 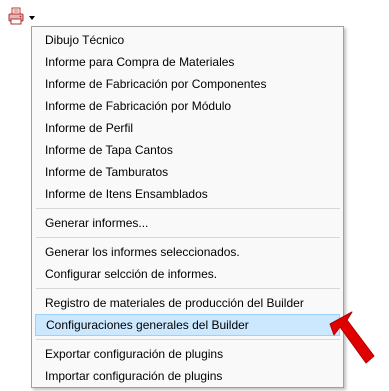 What do you see at coordinates (187, 106) in the screenshot?
I see `menu-item-informe-fabricacion-modulo: Informe de Fabricación por Módulo` at bounding box center [187, 106].